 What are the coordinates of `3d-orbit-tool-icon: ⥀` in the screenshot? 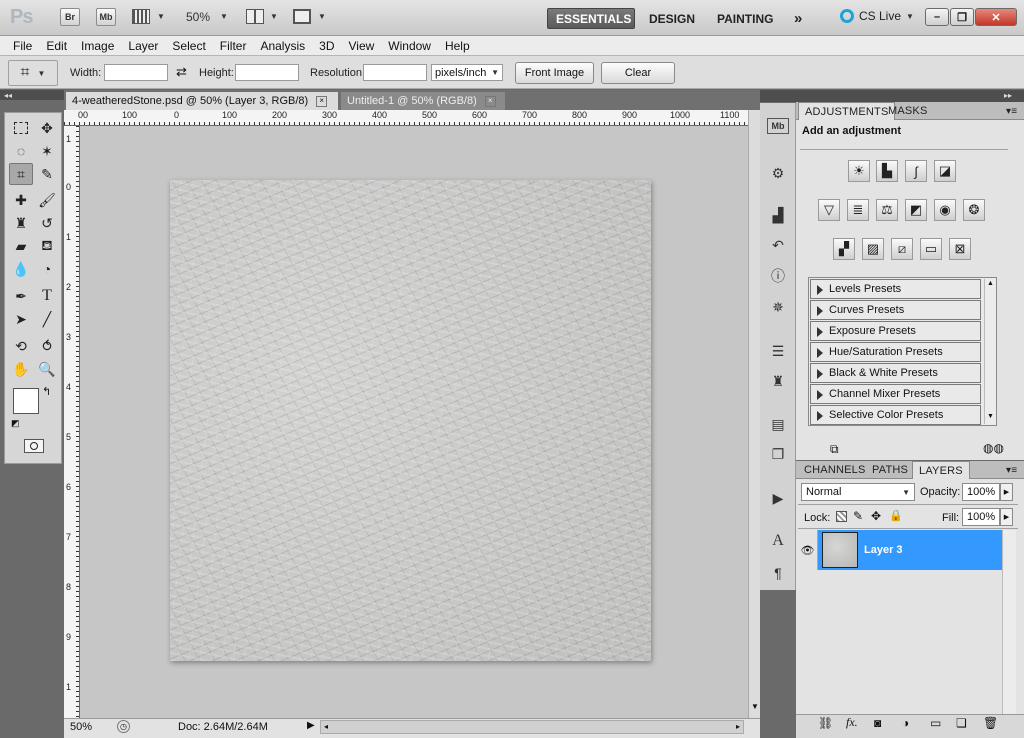 It's located at (47, 346).